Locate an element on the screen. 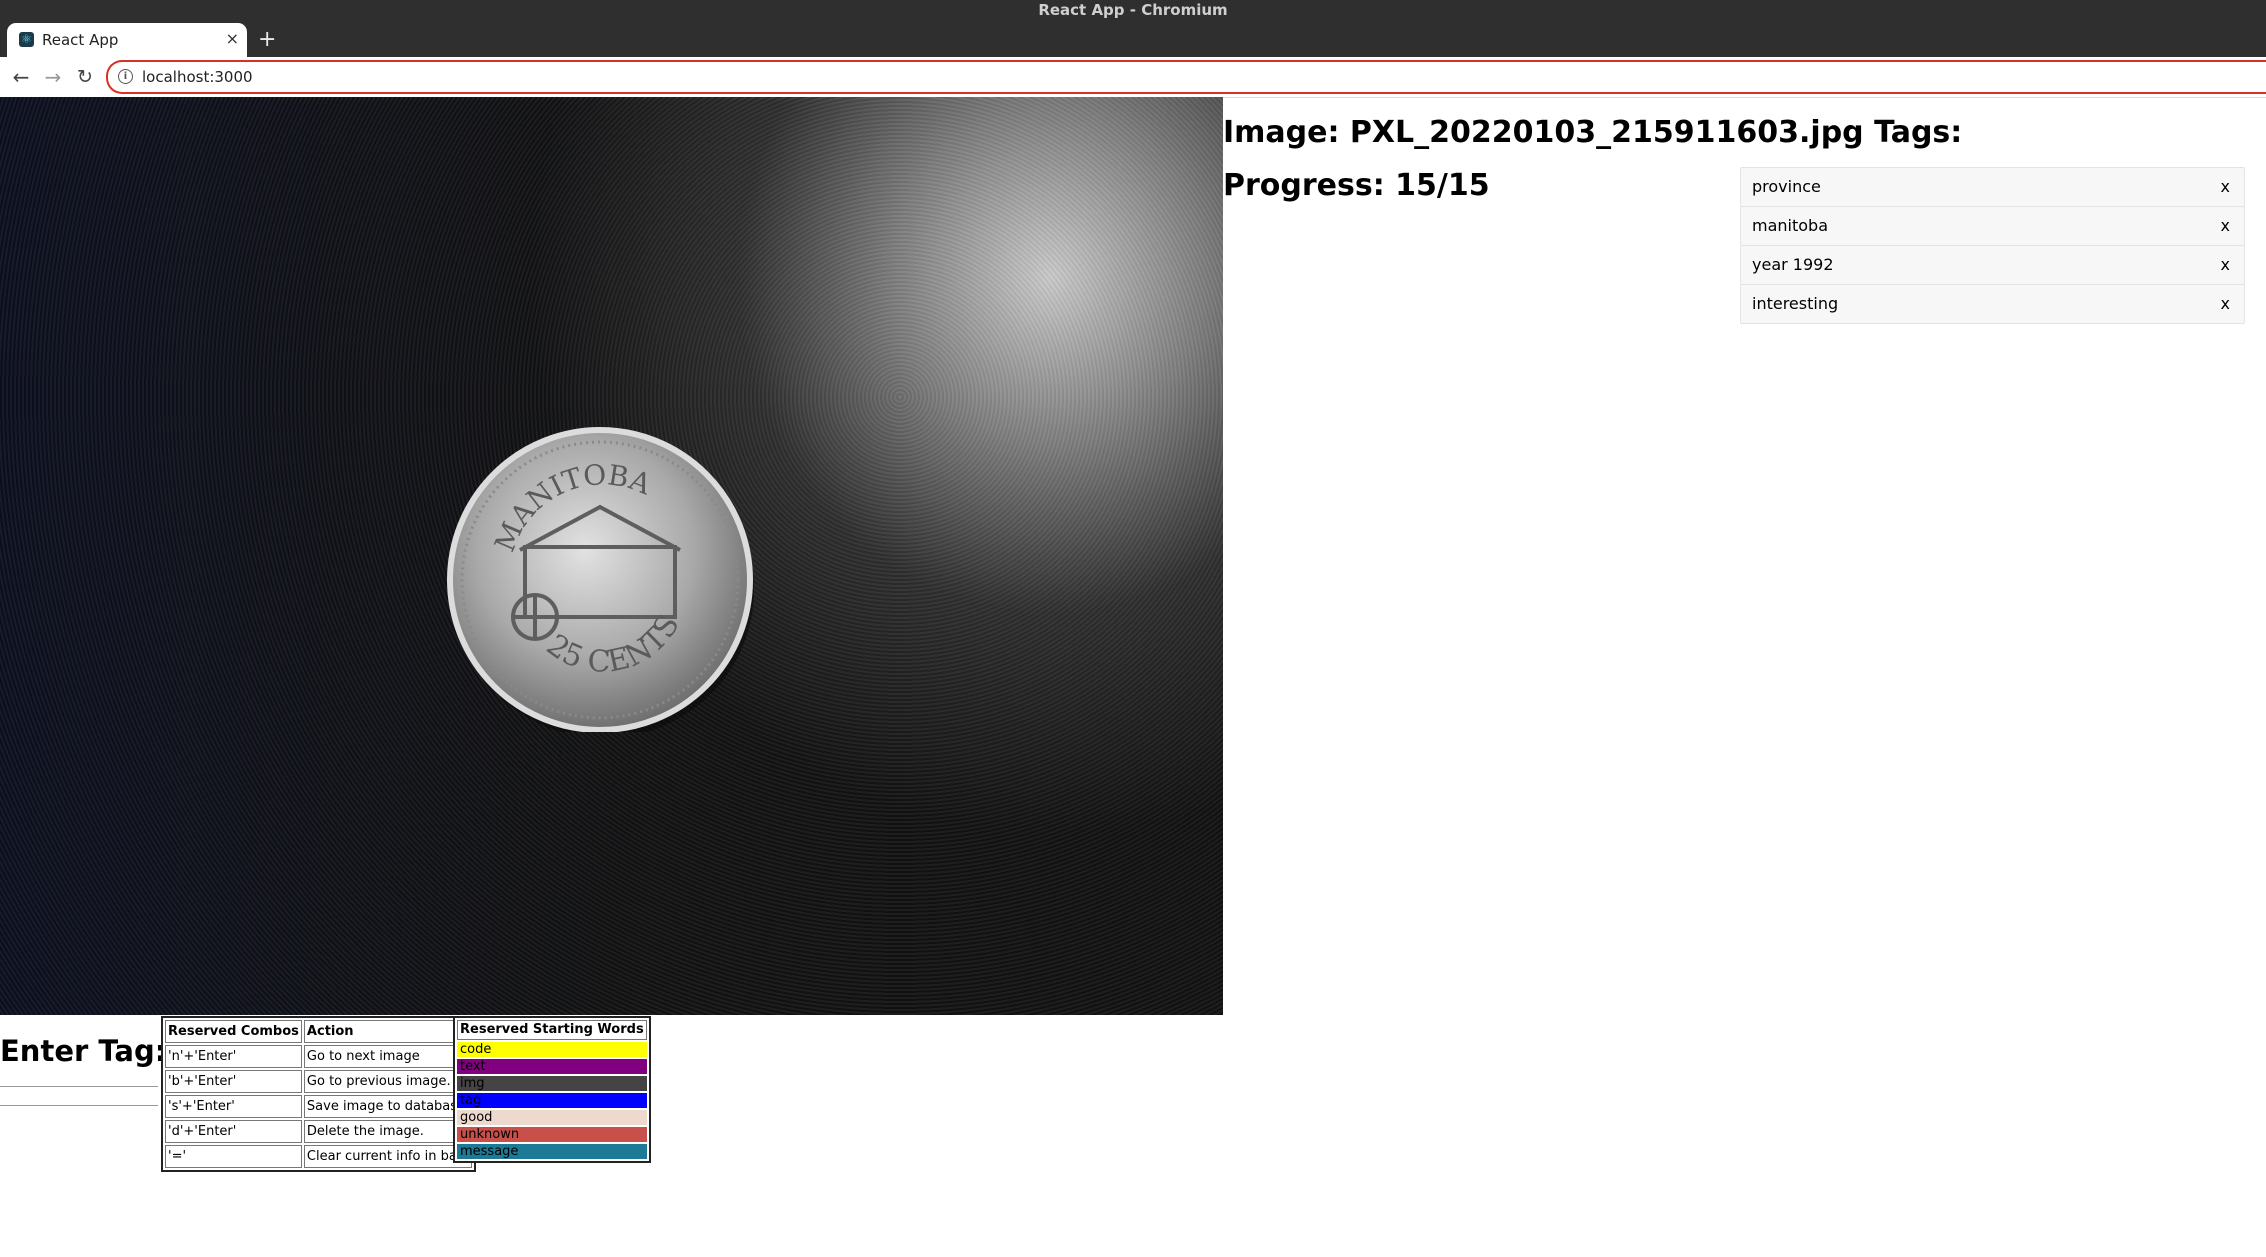 The width and height of the screenshot is (2266, 1257). column-header: Reserved Combos is located at coordinates (233, 1031).